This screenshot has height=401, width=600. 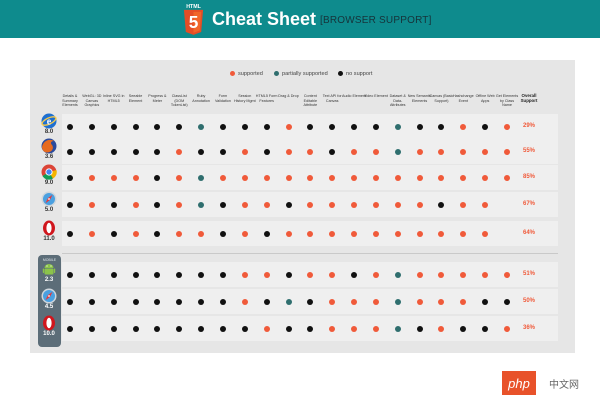 I want to click on html5-logo-icon: HTML 5, so click(x=193, y=19).